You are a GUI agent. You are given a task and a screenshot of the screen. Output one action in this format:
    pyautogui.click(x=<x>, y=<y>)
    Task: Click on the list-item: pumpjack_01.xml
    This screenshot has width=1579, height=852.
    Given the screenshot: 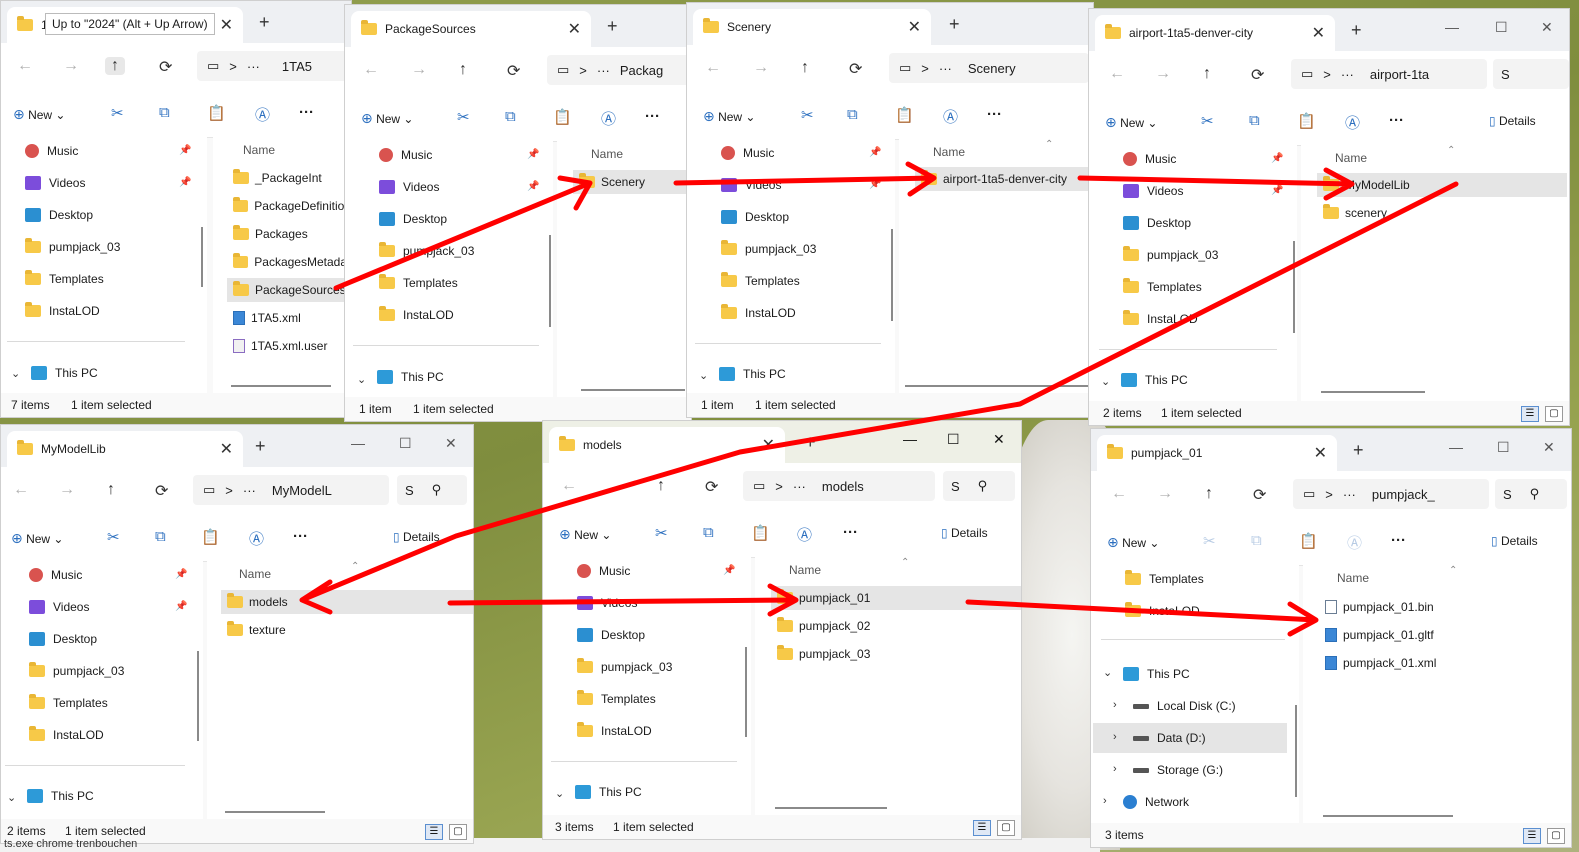 What is the action you would take?
    pyautogui.click(x=1394, y=663)
    